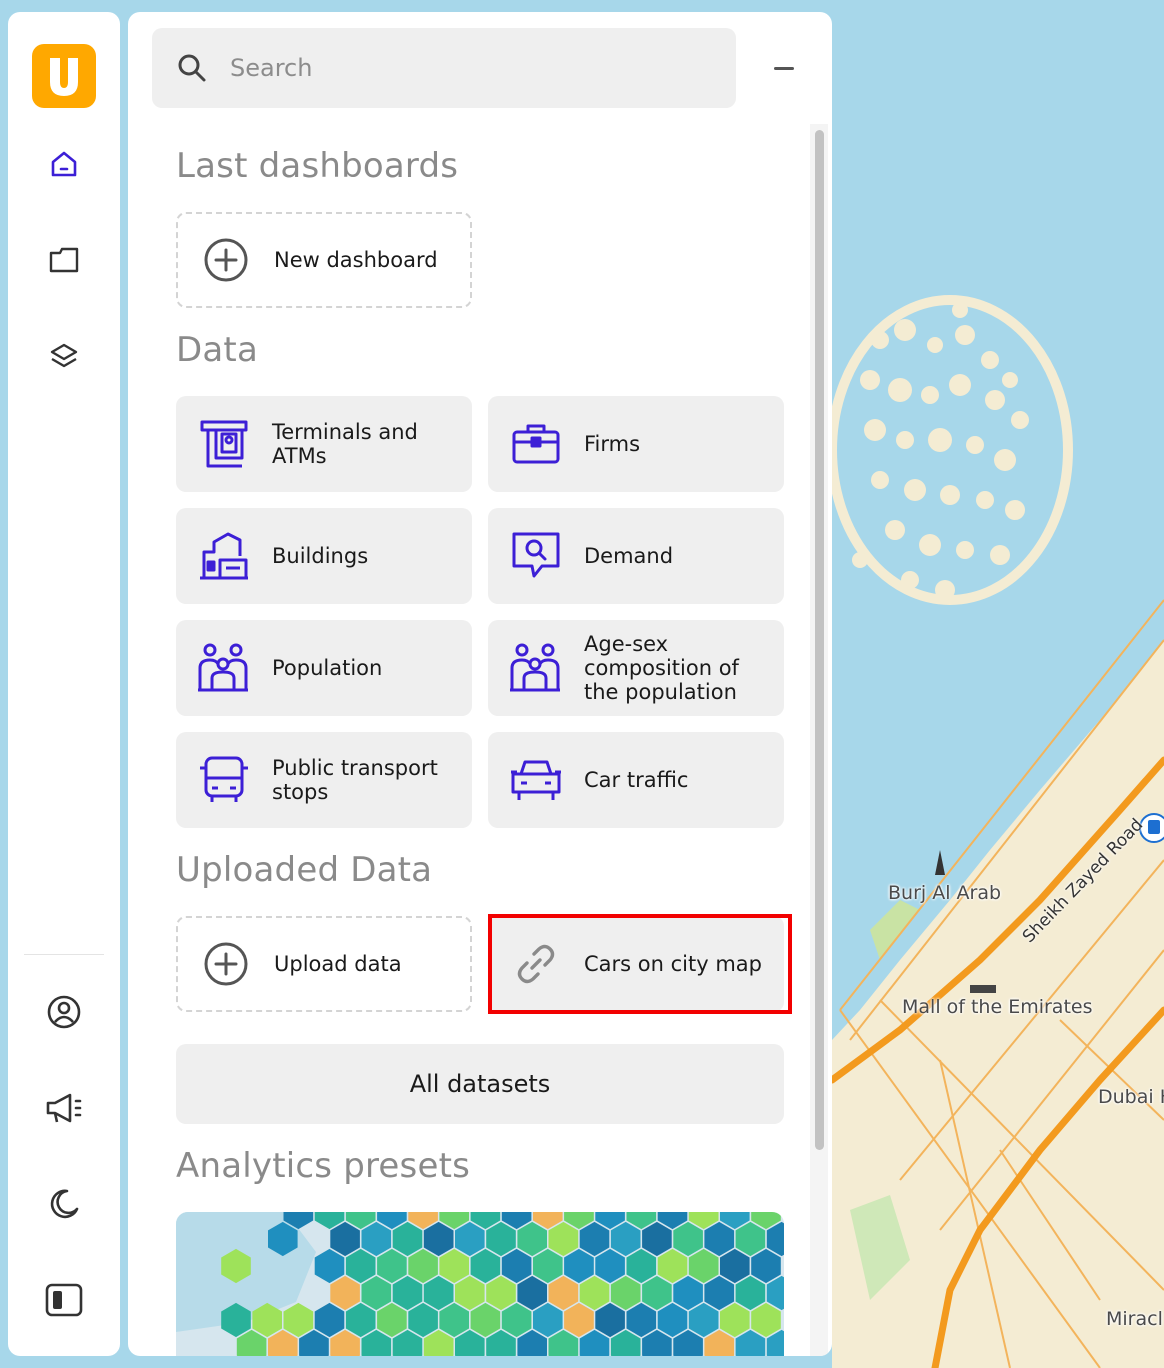 The image size is (1164, 1368). What do you see at coordinates (320, 556) in the screenshot?
I see `data-card-label: Buildings` at bounding box center [320, 556].